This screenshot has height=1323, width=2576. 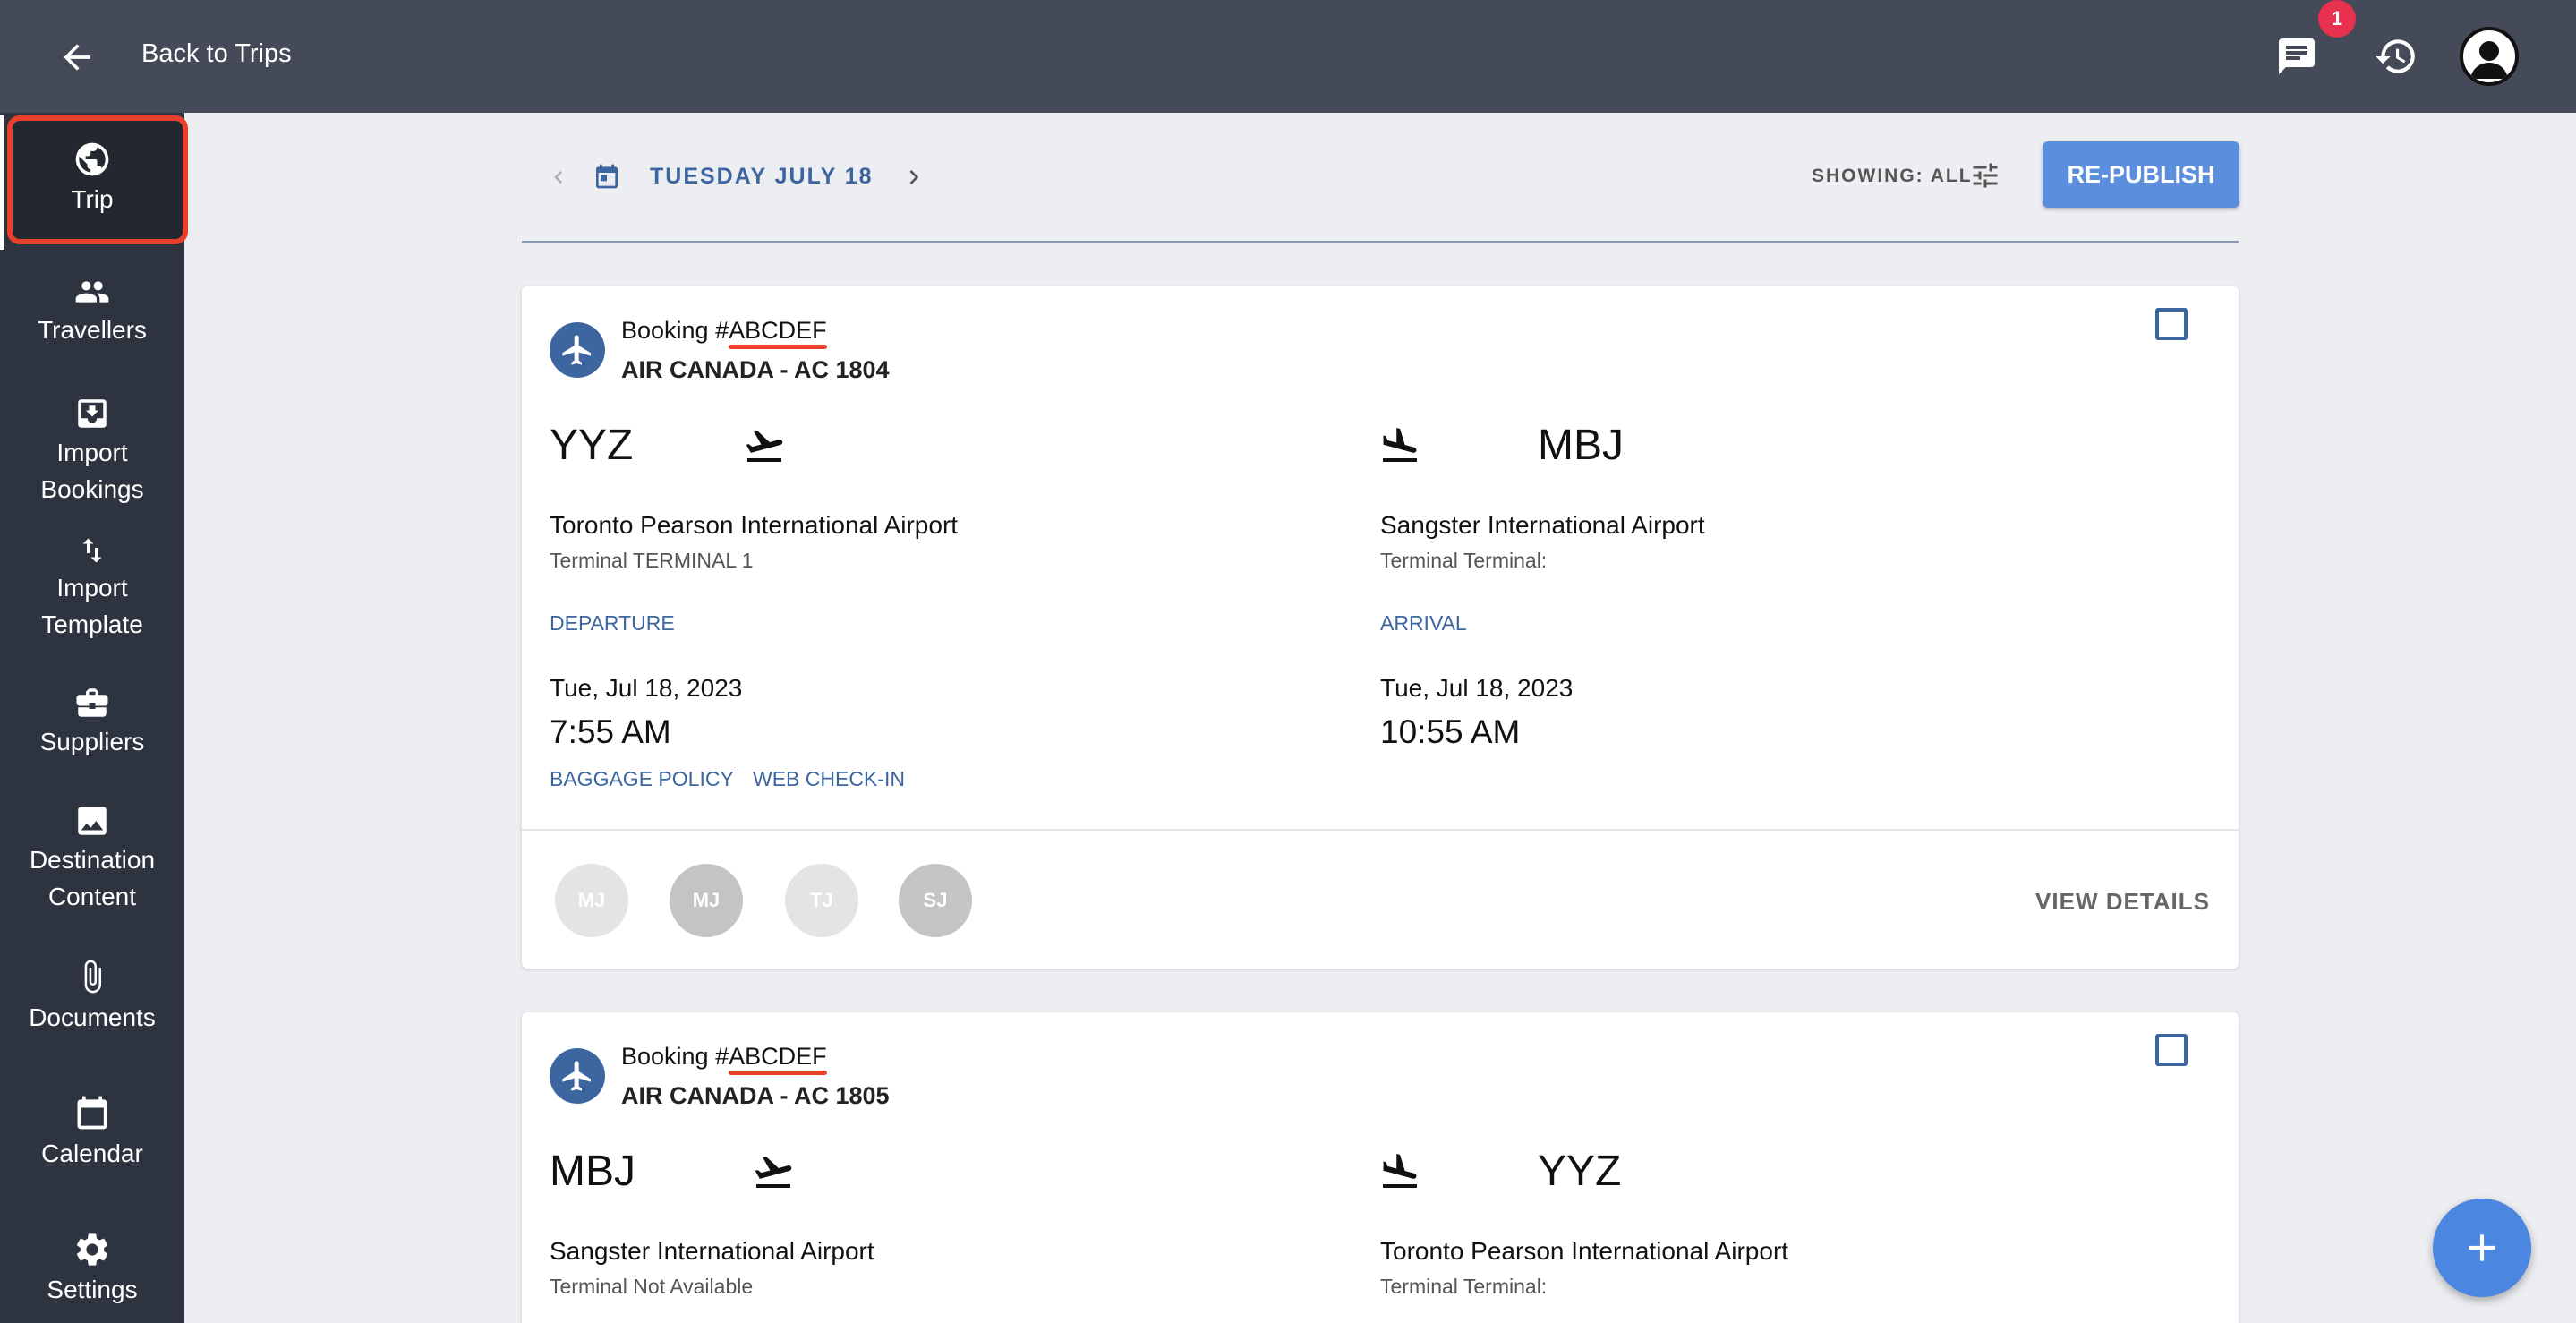 What do you see at coordinates (755, 369) in the screenshot?
I see `airline-flight: AIR CANADA - AC 1804` at bounding box center [755, 369].